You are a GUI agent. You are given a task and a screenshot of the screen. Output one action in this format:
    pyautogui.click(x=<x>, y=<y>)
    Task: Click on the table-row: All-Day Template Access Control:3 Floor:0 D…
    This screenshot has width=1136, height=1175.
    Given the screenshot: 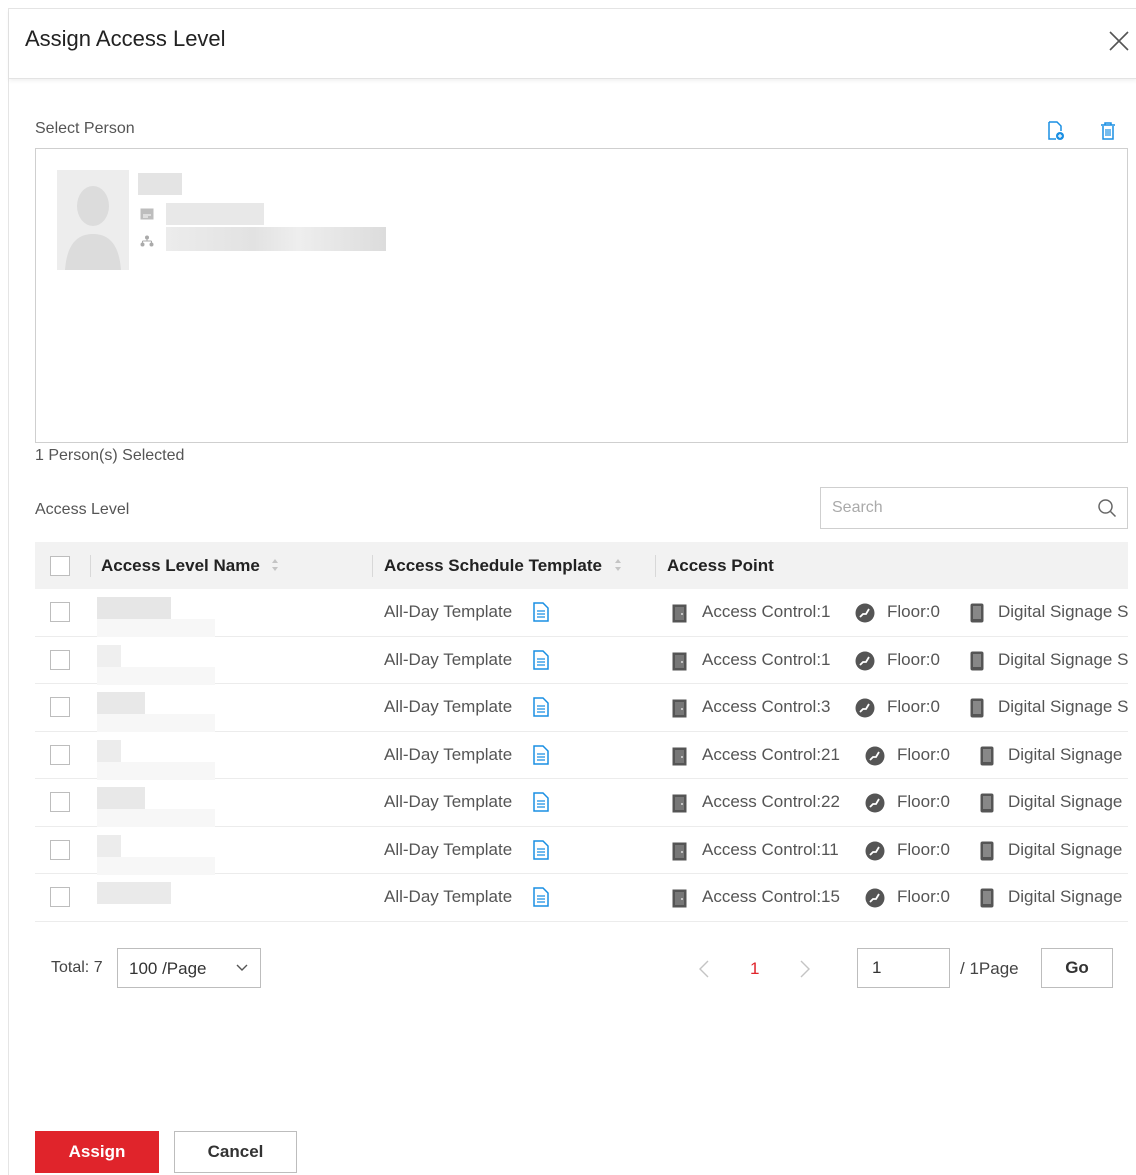 What is the action you would take?
    pyautogui.click(x=581, y=708)
    